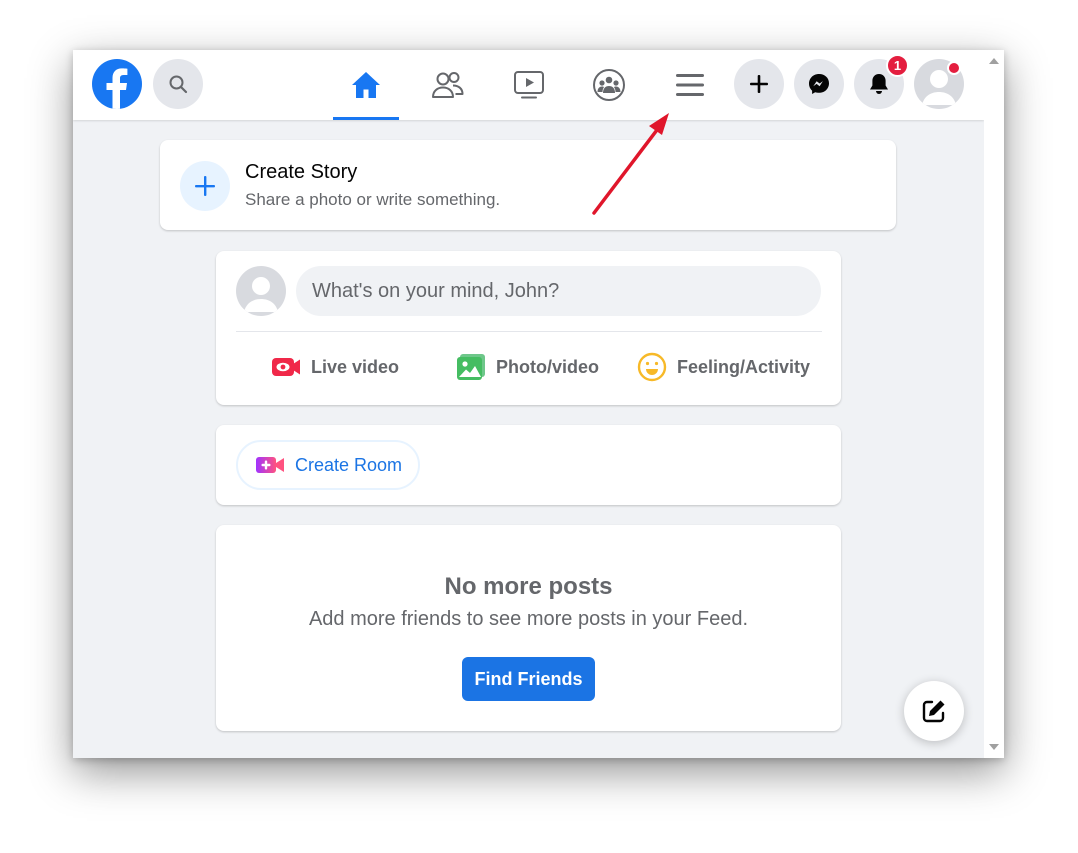 Image resolution: width=1078 pixels, height=853 pixels. Describe the element at coordinates (954, 68) in the screenshot. I see `profile-status-dot` at that location.